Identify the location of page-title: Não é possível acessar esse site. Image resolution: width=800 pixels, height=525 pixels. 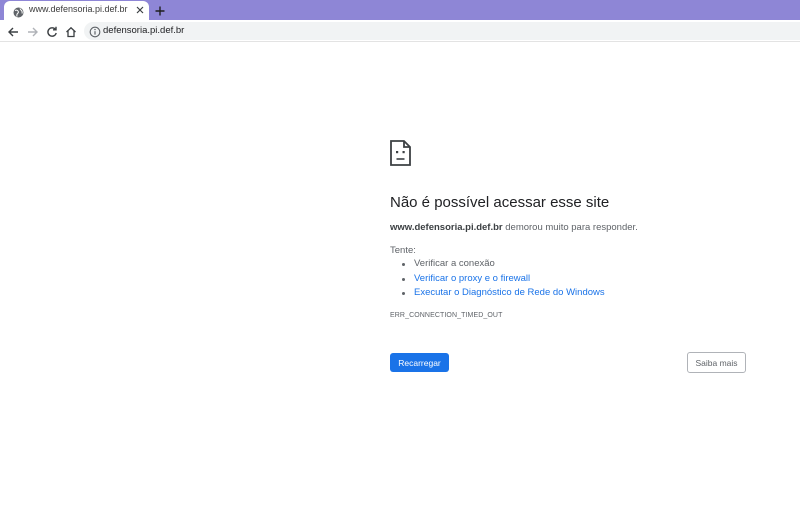
(500, 202).